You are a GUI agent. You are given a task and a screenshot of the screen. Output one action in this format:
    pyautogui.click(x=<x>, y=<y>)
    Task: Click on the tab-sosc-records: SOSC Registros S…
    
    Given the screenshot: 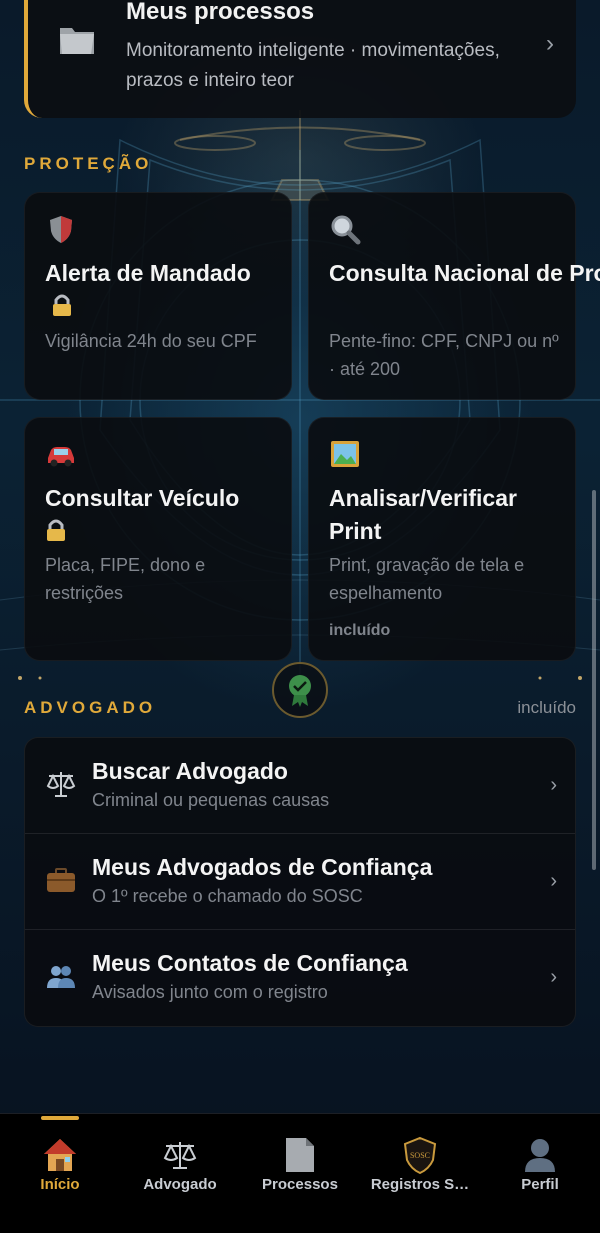 What is the action you would take?
    pyautogui.click(x=420, y=1173)
    